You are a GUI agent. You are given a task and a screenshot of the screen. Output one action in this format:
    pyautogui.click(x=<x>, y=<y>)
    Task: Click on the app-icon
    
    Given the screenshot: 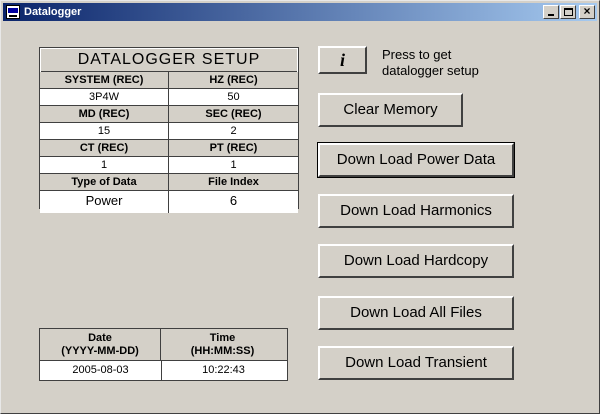 What is the action you would take?
    pyautogui.click(x=13, y=12)
    